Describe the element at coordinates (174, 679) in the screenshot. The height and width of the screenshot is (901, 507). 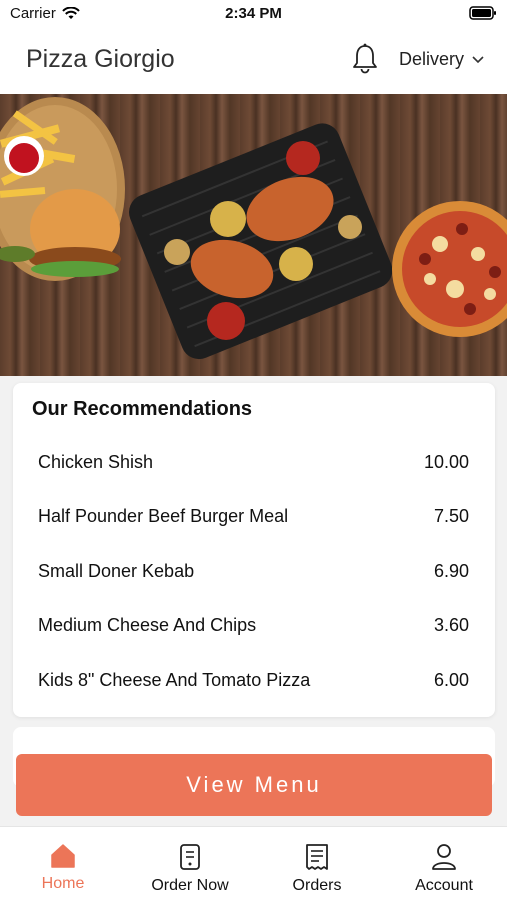
I see `item-name: Kids 8" Cheese And Tomato Pizza` at that location.